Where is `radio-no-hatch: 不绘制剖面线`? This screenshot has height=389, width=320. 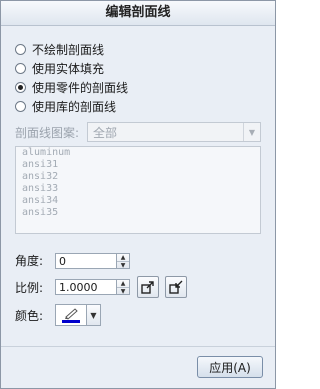 radio-no-hatch: 不绘制剖面线 is located at coordinates (71, 49).